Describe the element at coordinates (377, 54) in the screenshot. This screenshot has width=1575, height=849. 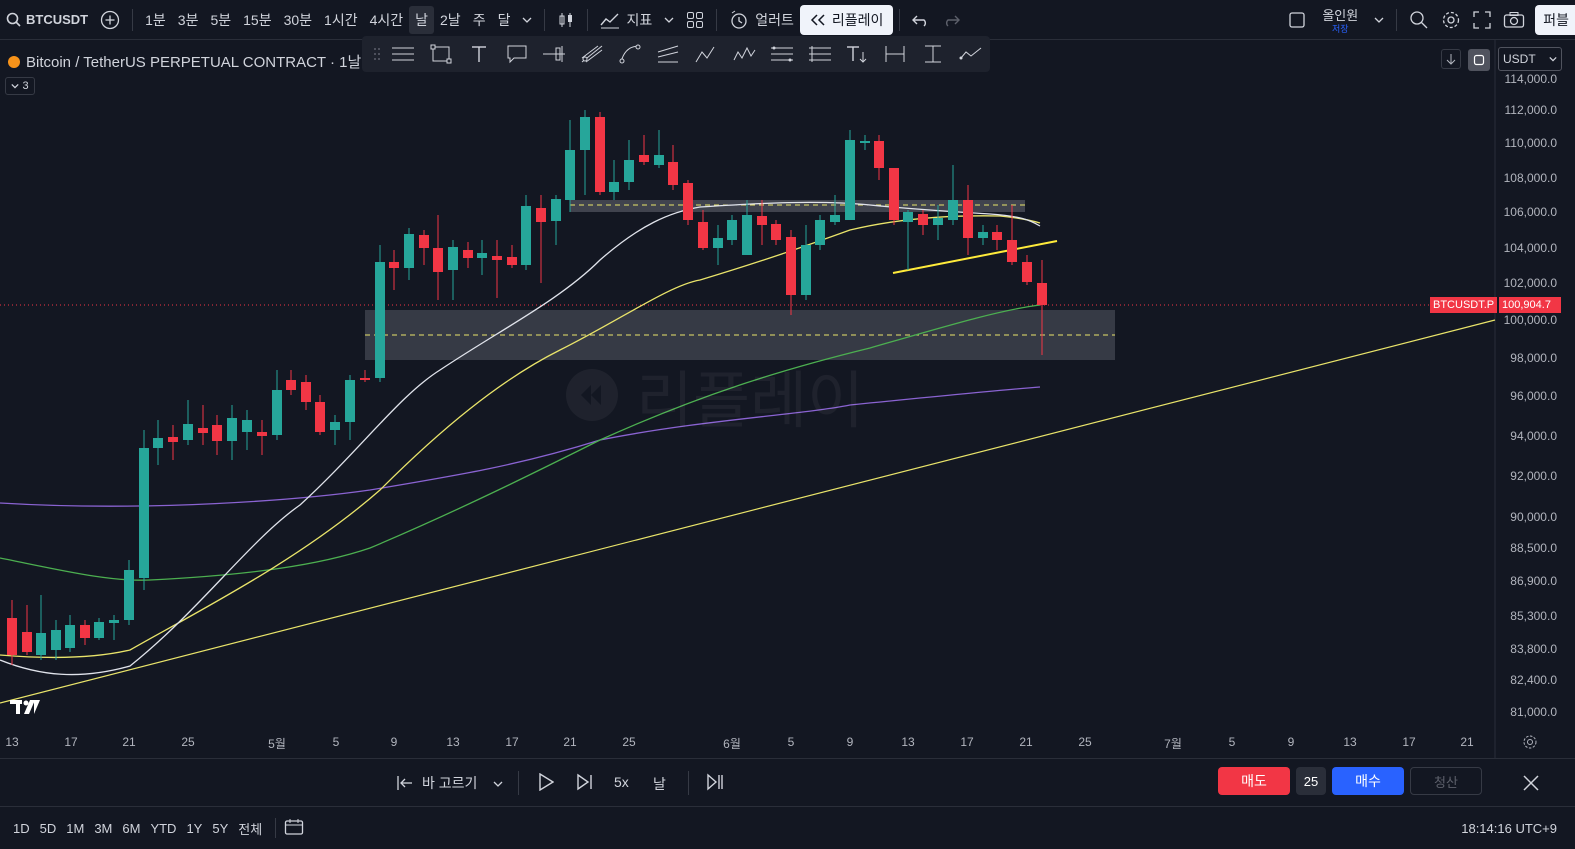
I see `drag-handle-icon` at that location.